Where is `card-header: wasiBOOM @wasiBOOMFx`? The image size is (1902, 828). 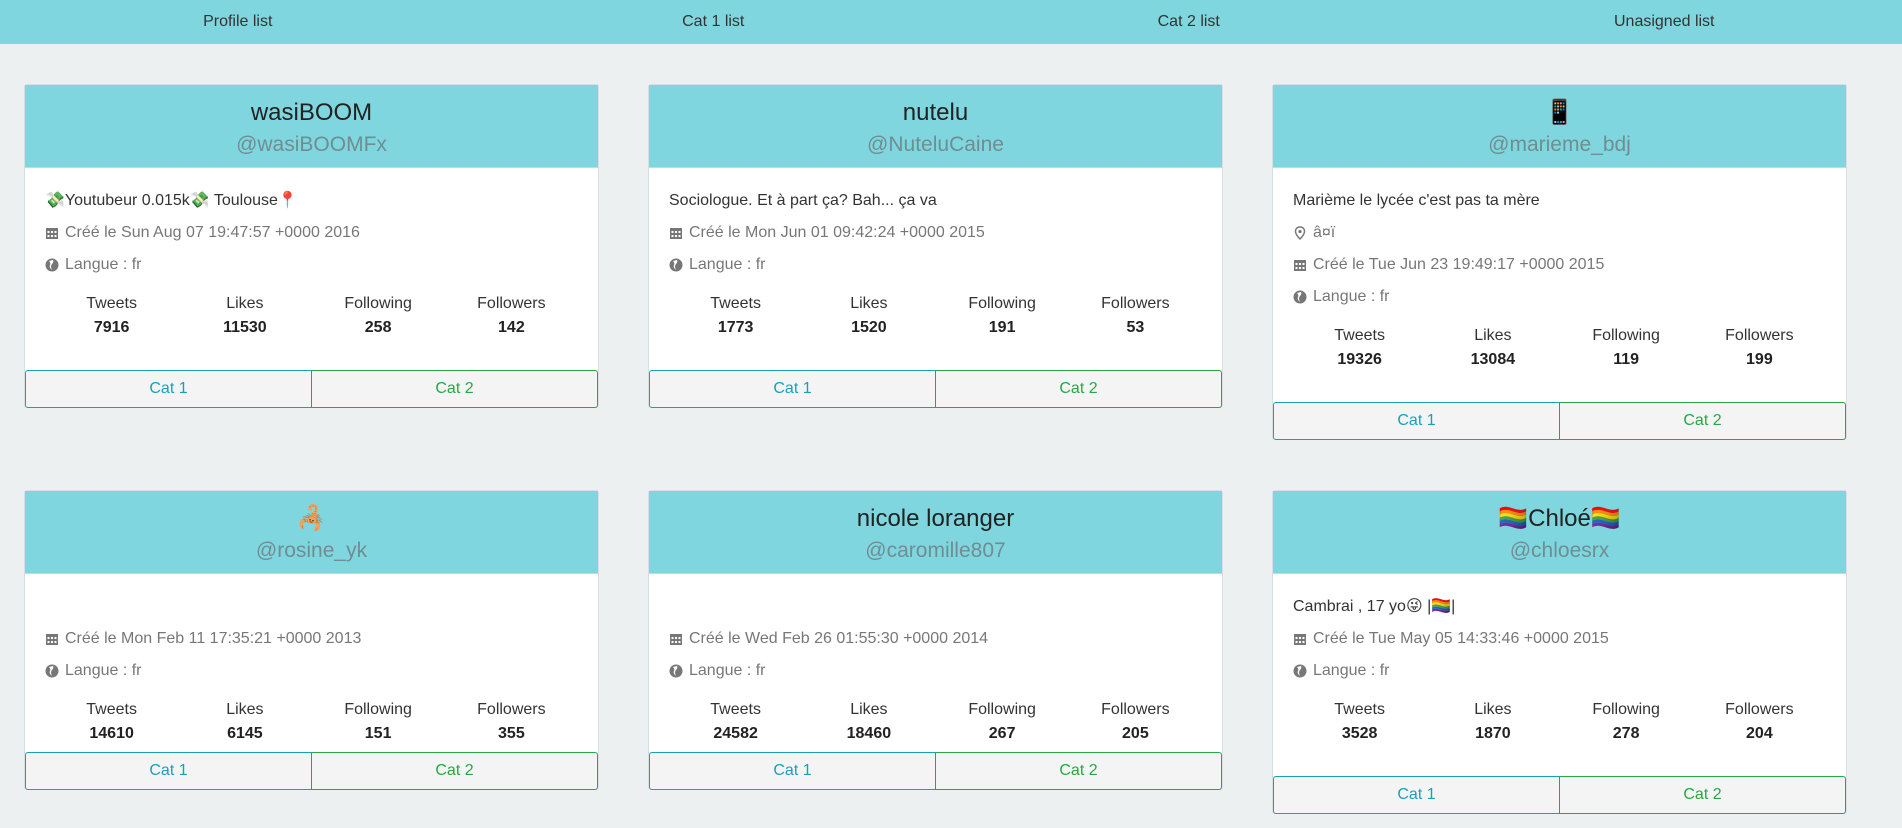 card-header: wasiBOOM @wasiBOOMFx is located at coordinates (311, 126).